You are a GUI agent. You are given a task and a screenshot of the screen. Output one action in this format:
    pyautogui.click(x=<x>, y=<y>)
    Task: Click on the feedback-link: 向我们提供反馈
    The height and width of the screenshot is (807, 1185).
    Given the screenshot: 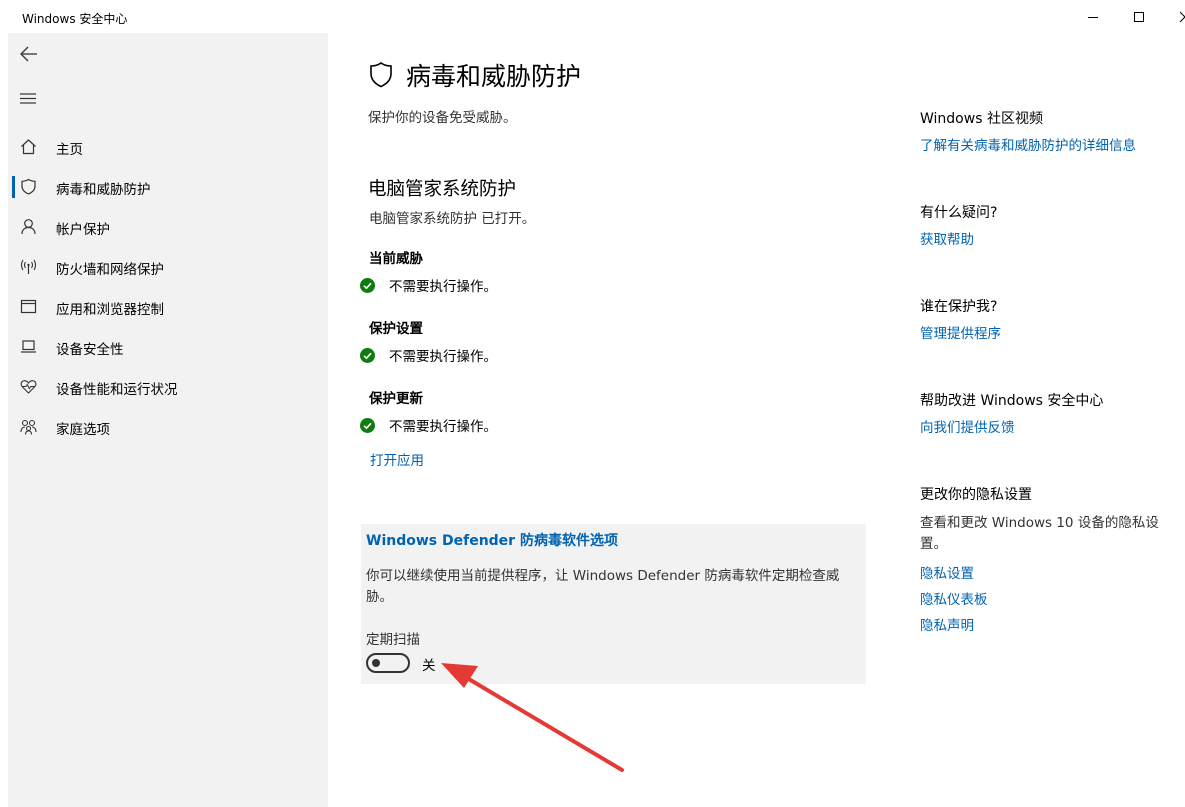 What is the action you would take?
    pyautogui.click(x=967, y=426)
    